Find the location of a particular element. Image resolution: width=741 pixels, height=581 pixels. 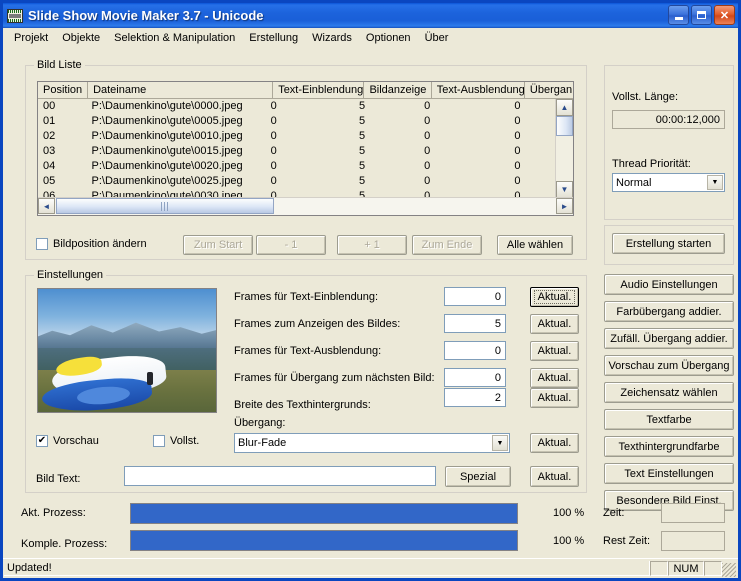

table-row: 04 P:\Daumenkino\gute\0020.jpeg 0 5 0 0 is located at coordinates (297, 166).